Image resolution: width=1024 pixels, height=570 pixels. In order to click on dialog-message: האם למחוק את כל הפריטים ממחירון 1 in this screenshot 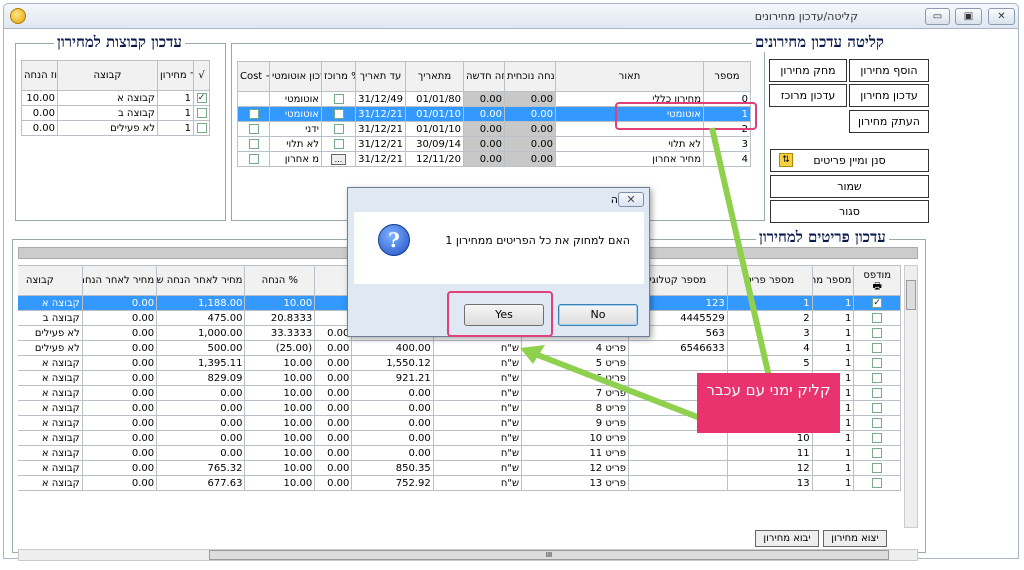, I will do `click(537, 240)`.